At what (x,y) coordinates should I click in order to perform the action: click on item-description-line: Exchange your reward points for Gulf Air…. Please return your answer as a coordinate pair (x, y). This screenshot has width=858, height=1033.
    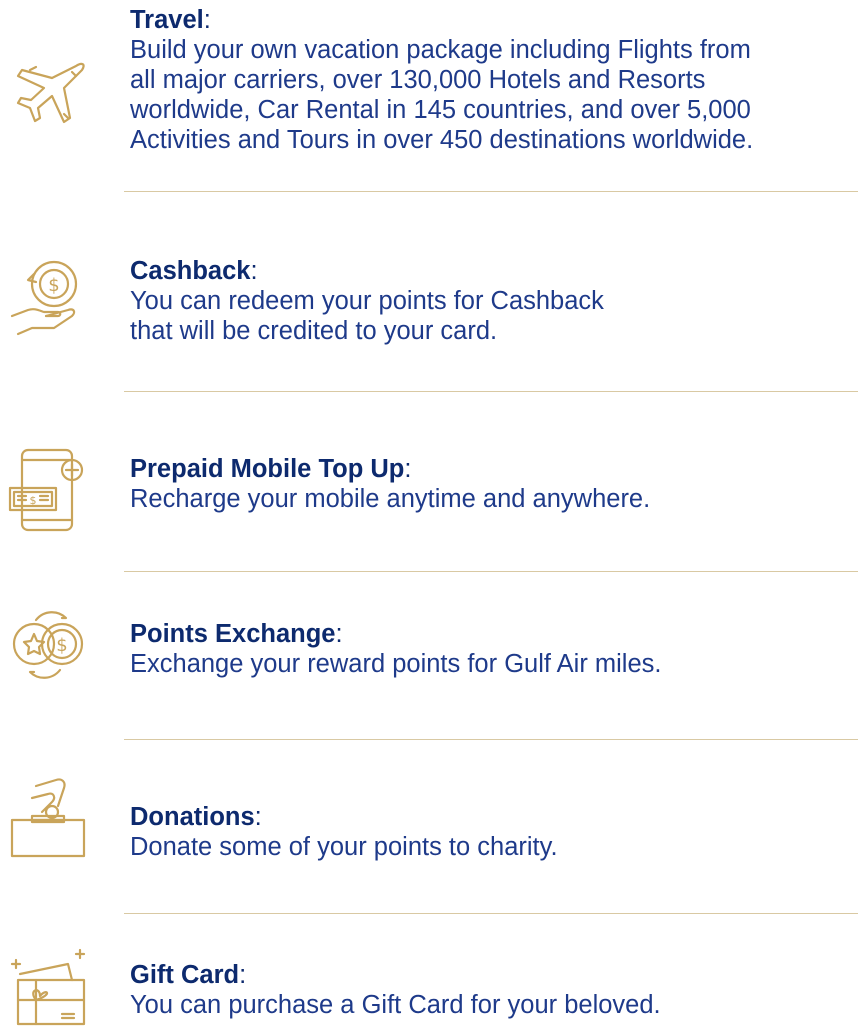
    Looking at the image, I should click on (396, 664).